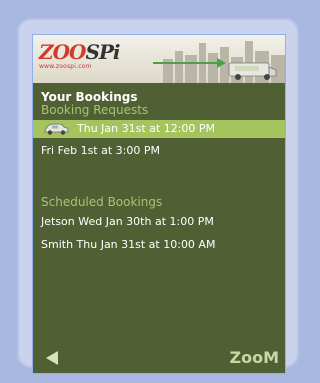 This screenshot has height=383, width=320. I want to click on scheduled-booking-label: Smith Thu Jan 31st at 10:00 AM, so click(128, 244).